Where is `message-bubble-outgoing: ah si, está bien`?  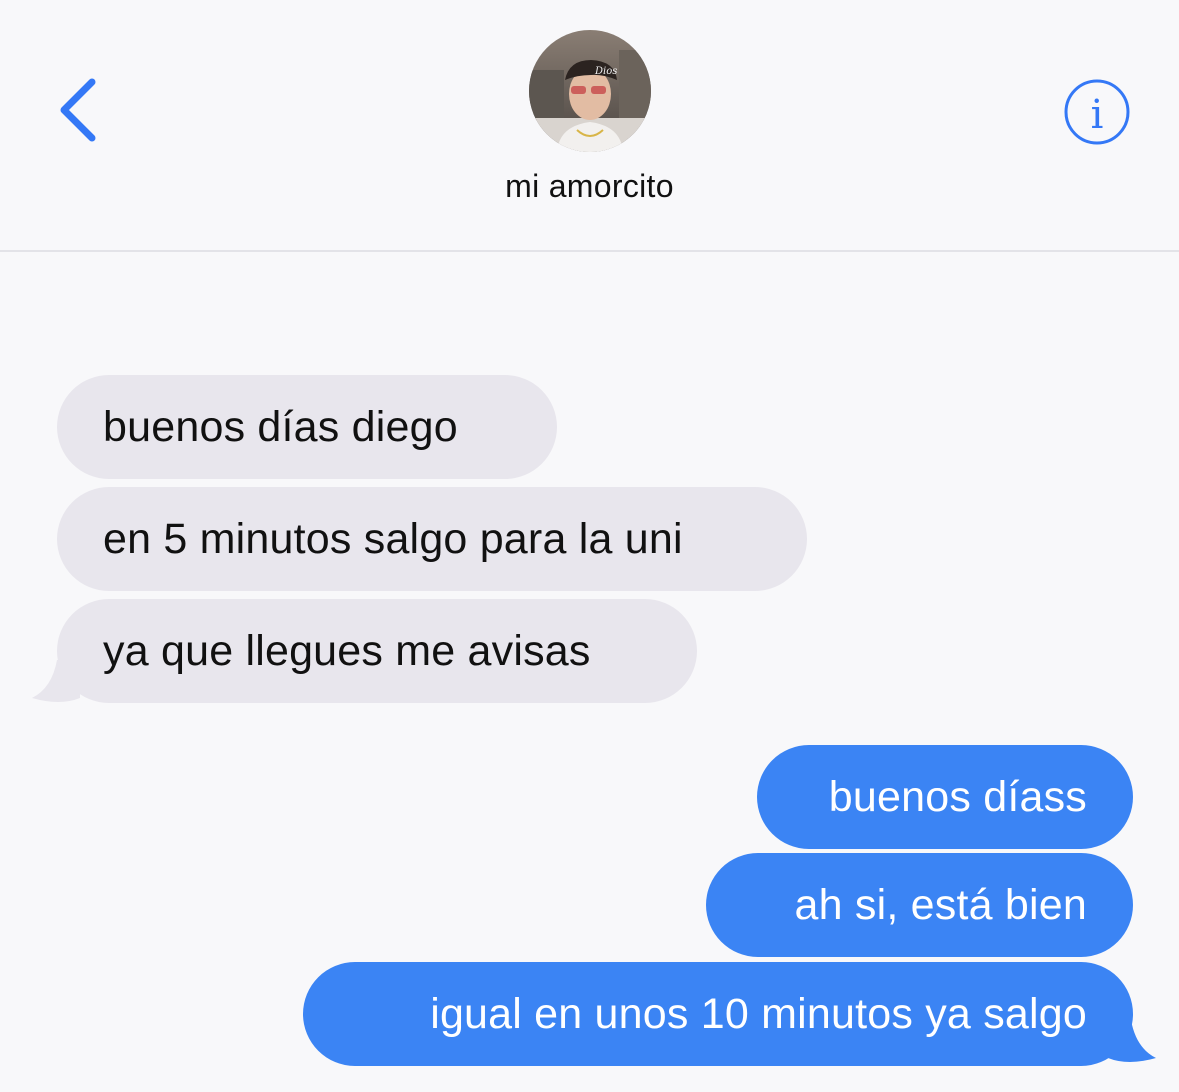 message-bubble-outgoing: ah si, está bien is located at coordinates (919, 905).